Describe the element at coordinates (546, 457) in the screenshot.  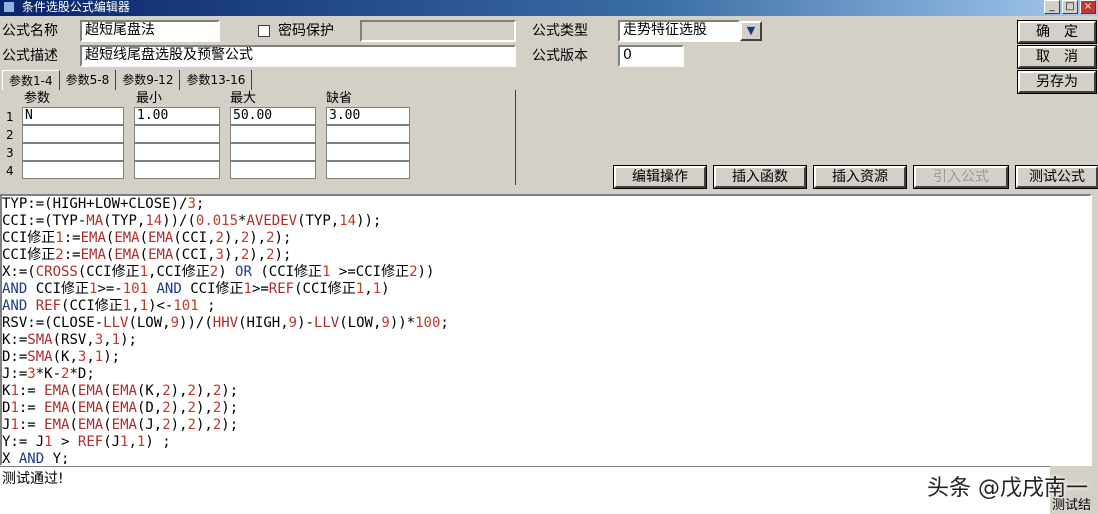
I see `code-line: X AND Y;` at that location.